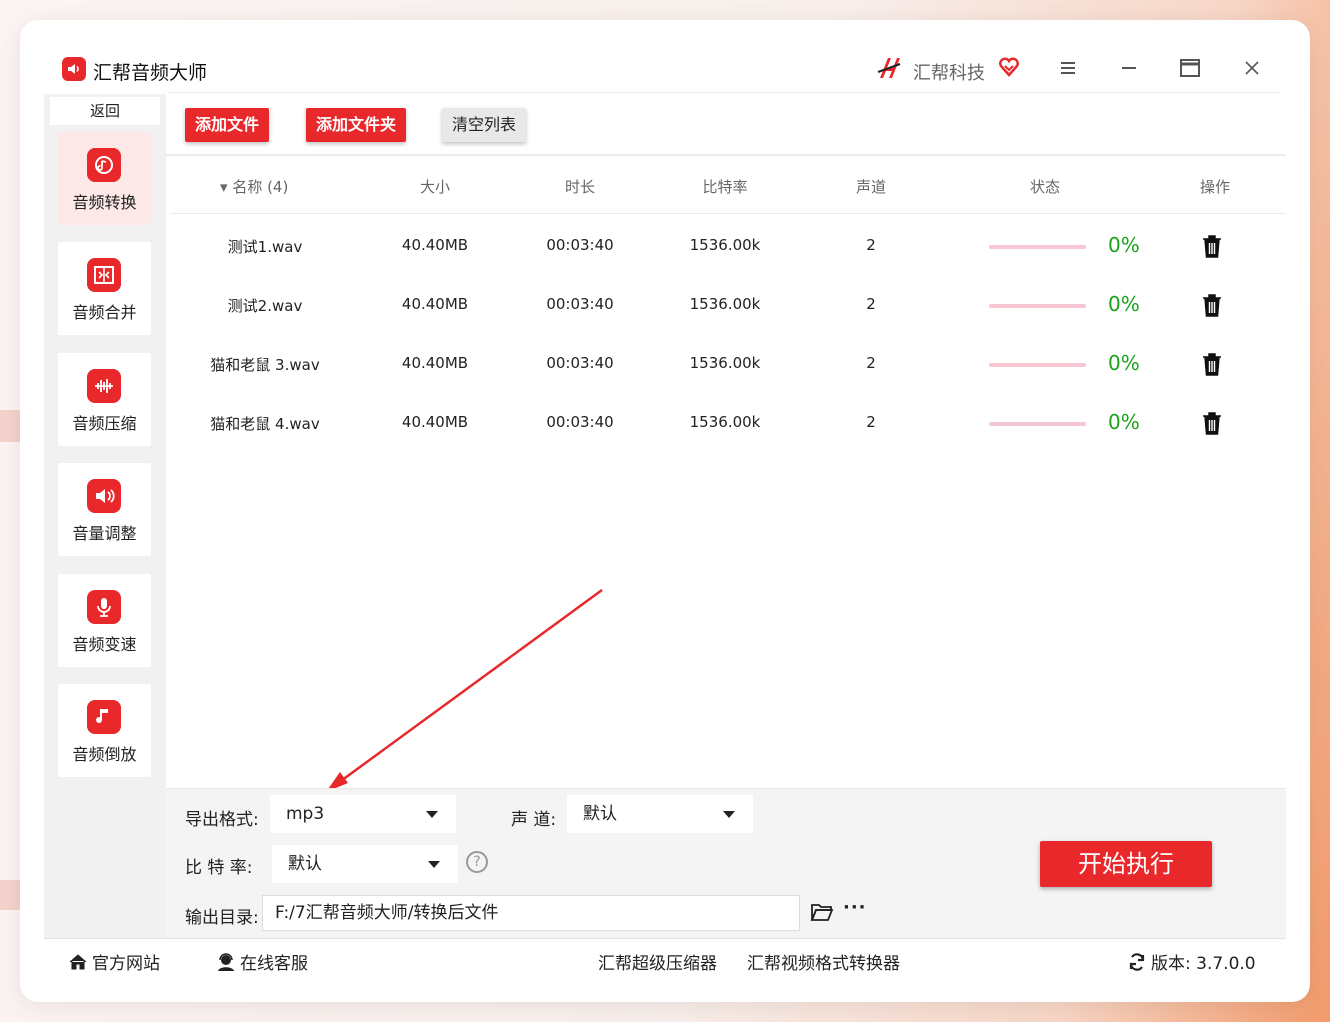 This screenshot has height=1022, width=1330. Describe the element at coordinates (657, 961) in the screenshot. I see `super-compressor-link: 汇帮超级压缩器` at that location.